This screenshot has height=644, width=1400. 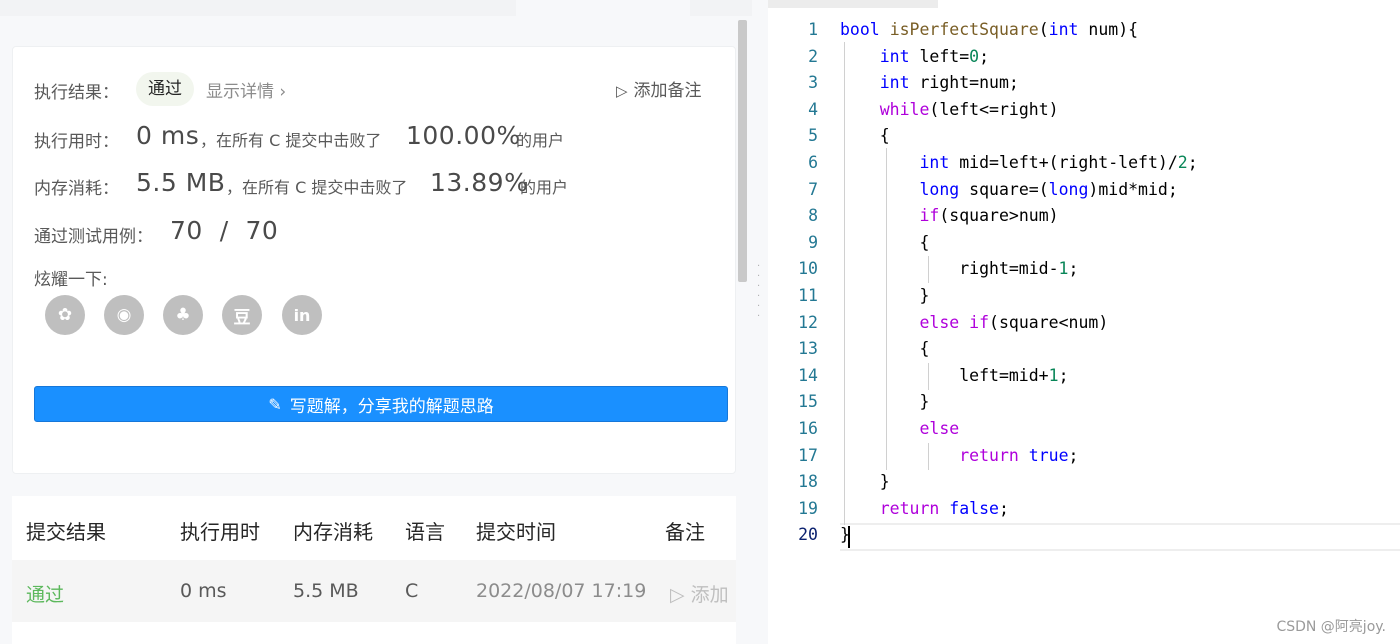 I want to click on write-solution-label: 写题解，分享我的解题思路, so click(x=391, y=406).